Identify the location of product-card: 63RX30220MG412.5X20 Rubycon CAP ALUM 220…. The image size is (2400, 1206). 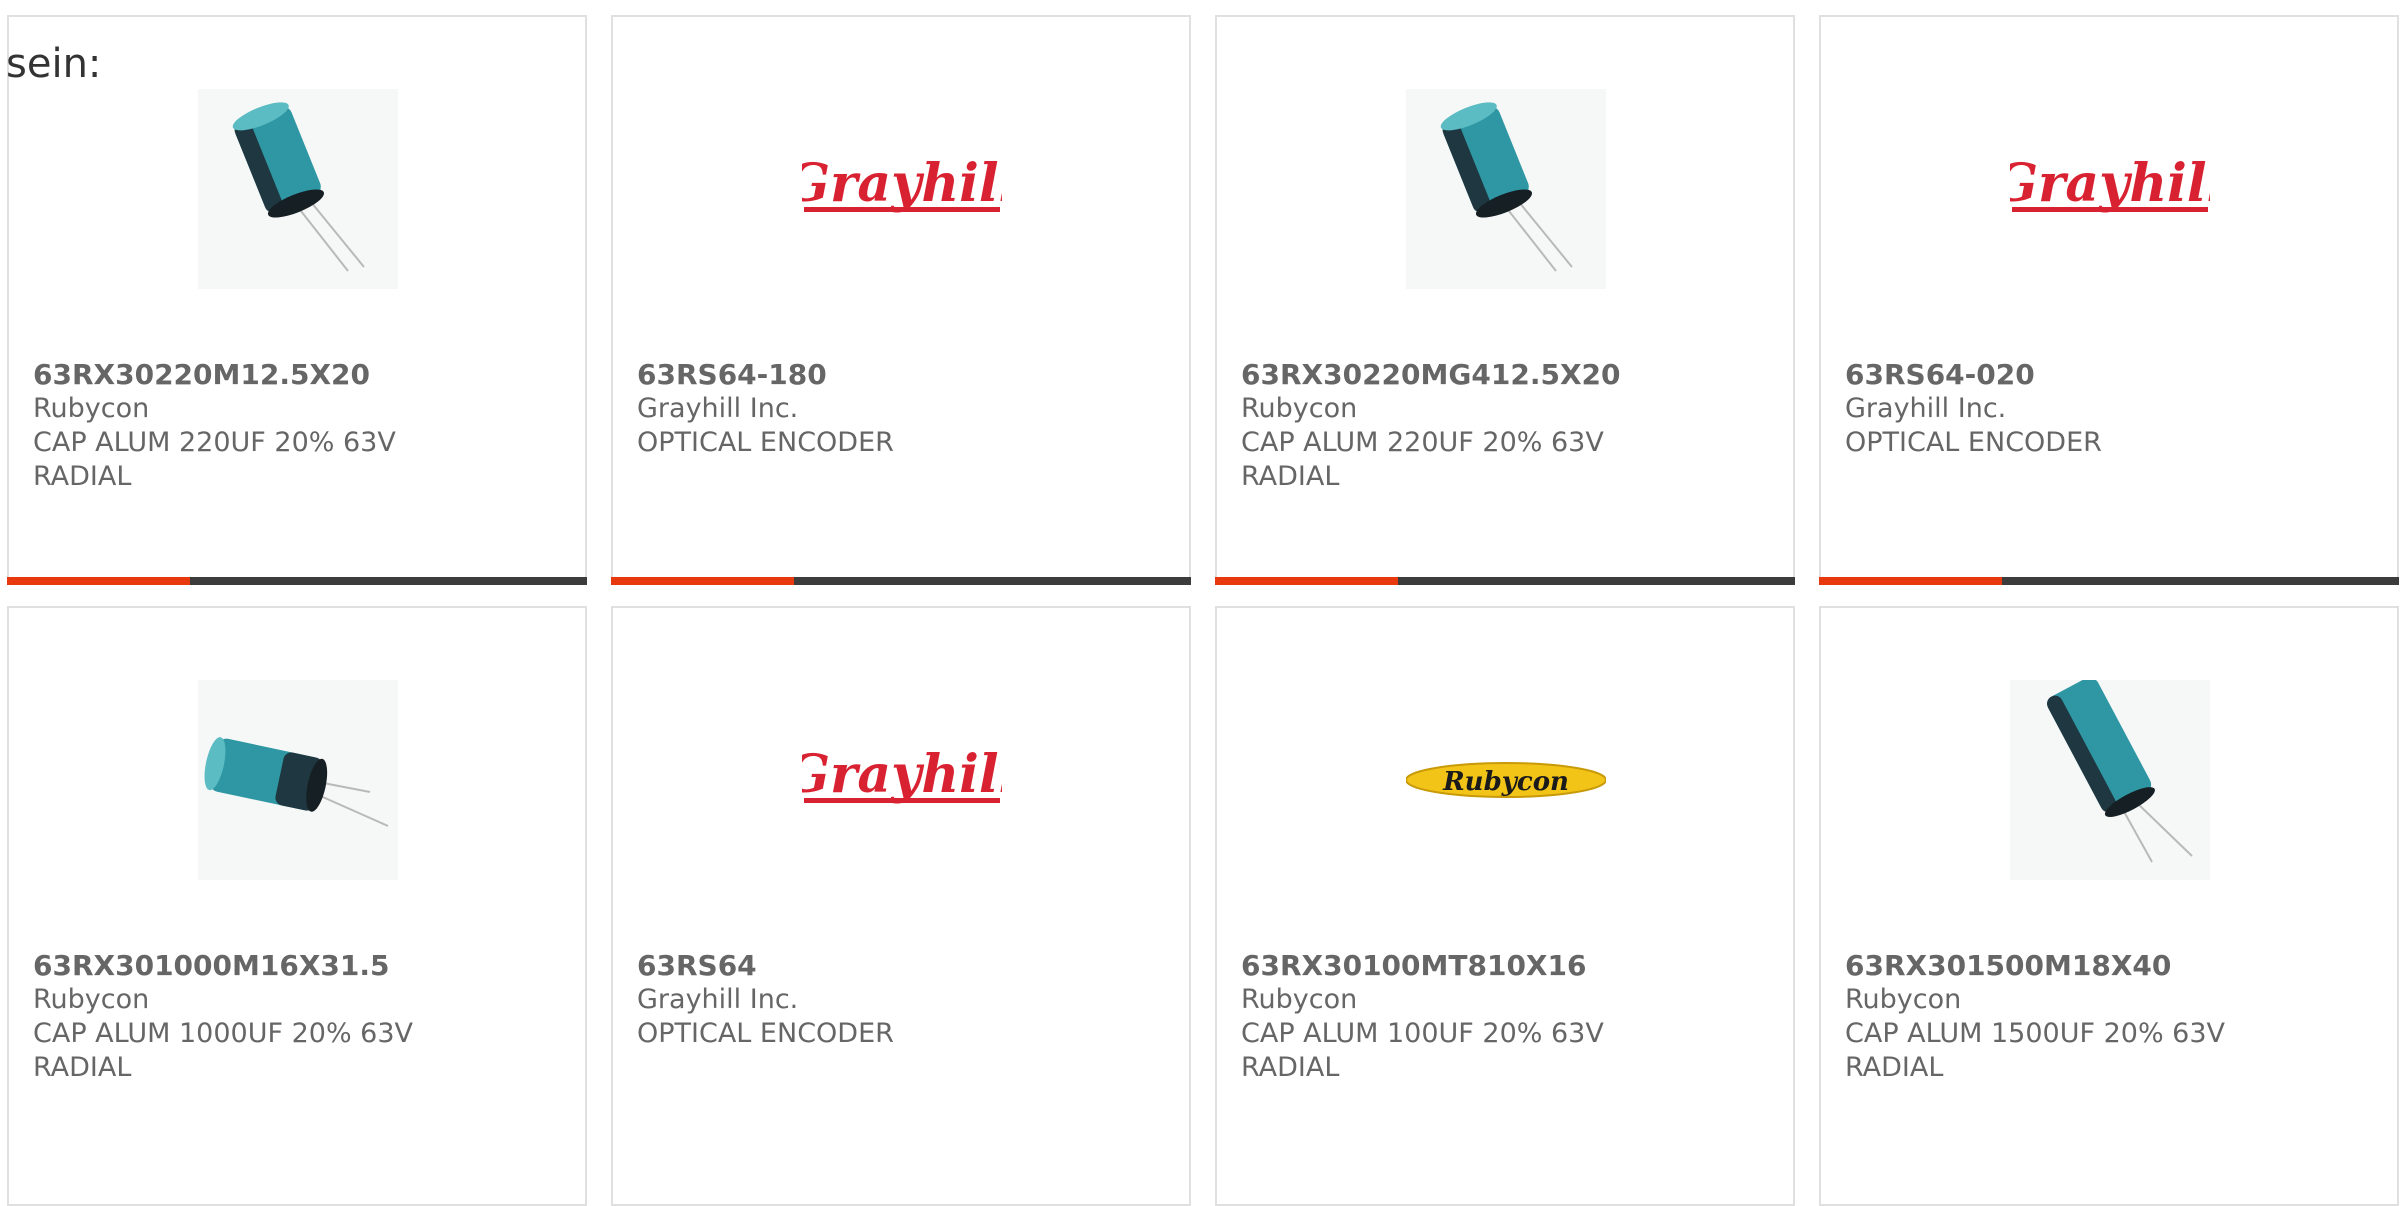
(1505, 300).